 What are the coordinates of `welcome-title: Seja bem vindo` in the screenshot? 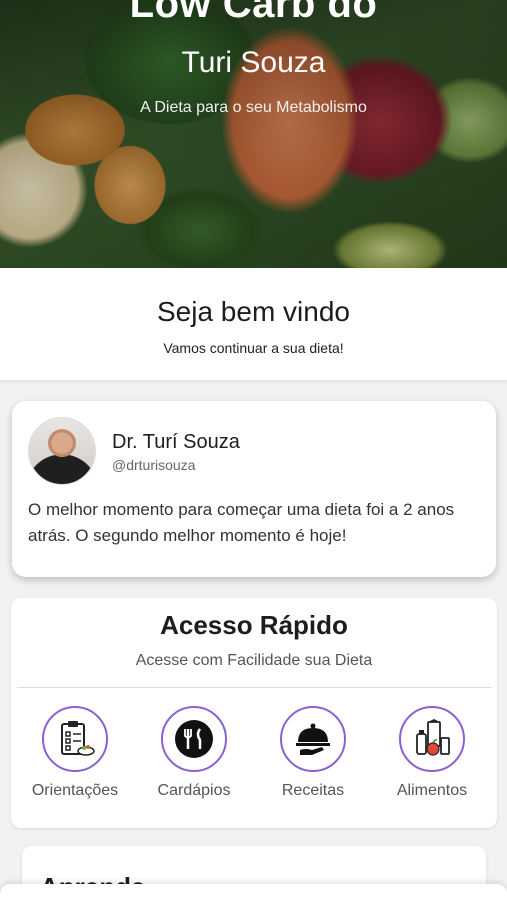 It's located at (253, 311).